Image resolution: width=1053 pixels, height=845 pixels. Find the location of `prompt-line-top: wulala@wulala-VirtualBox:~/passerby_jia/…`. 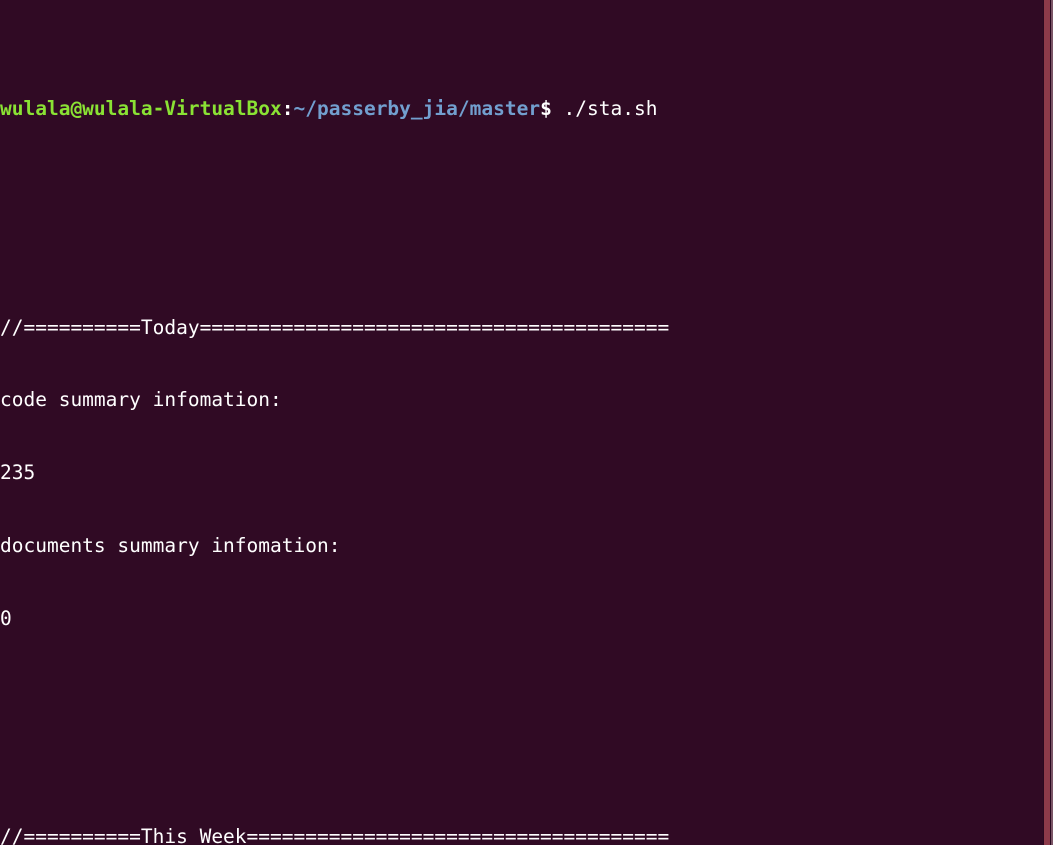

prompt-line-top: wulala@wulala-VirtualBox:~/passerby_jia/… is located at coordinates (521, 109).